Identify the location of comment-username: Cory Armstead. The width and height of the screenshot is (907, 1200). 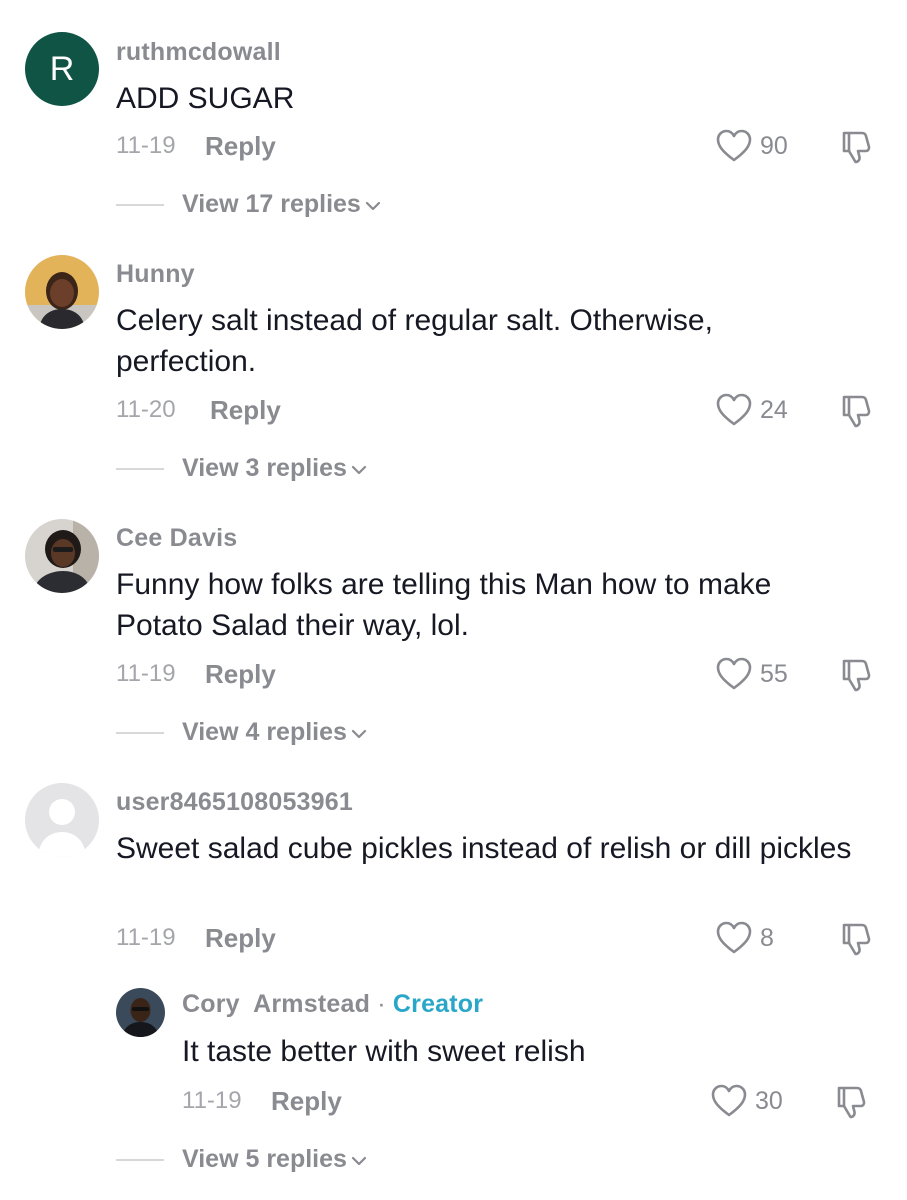
(276, 1004).